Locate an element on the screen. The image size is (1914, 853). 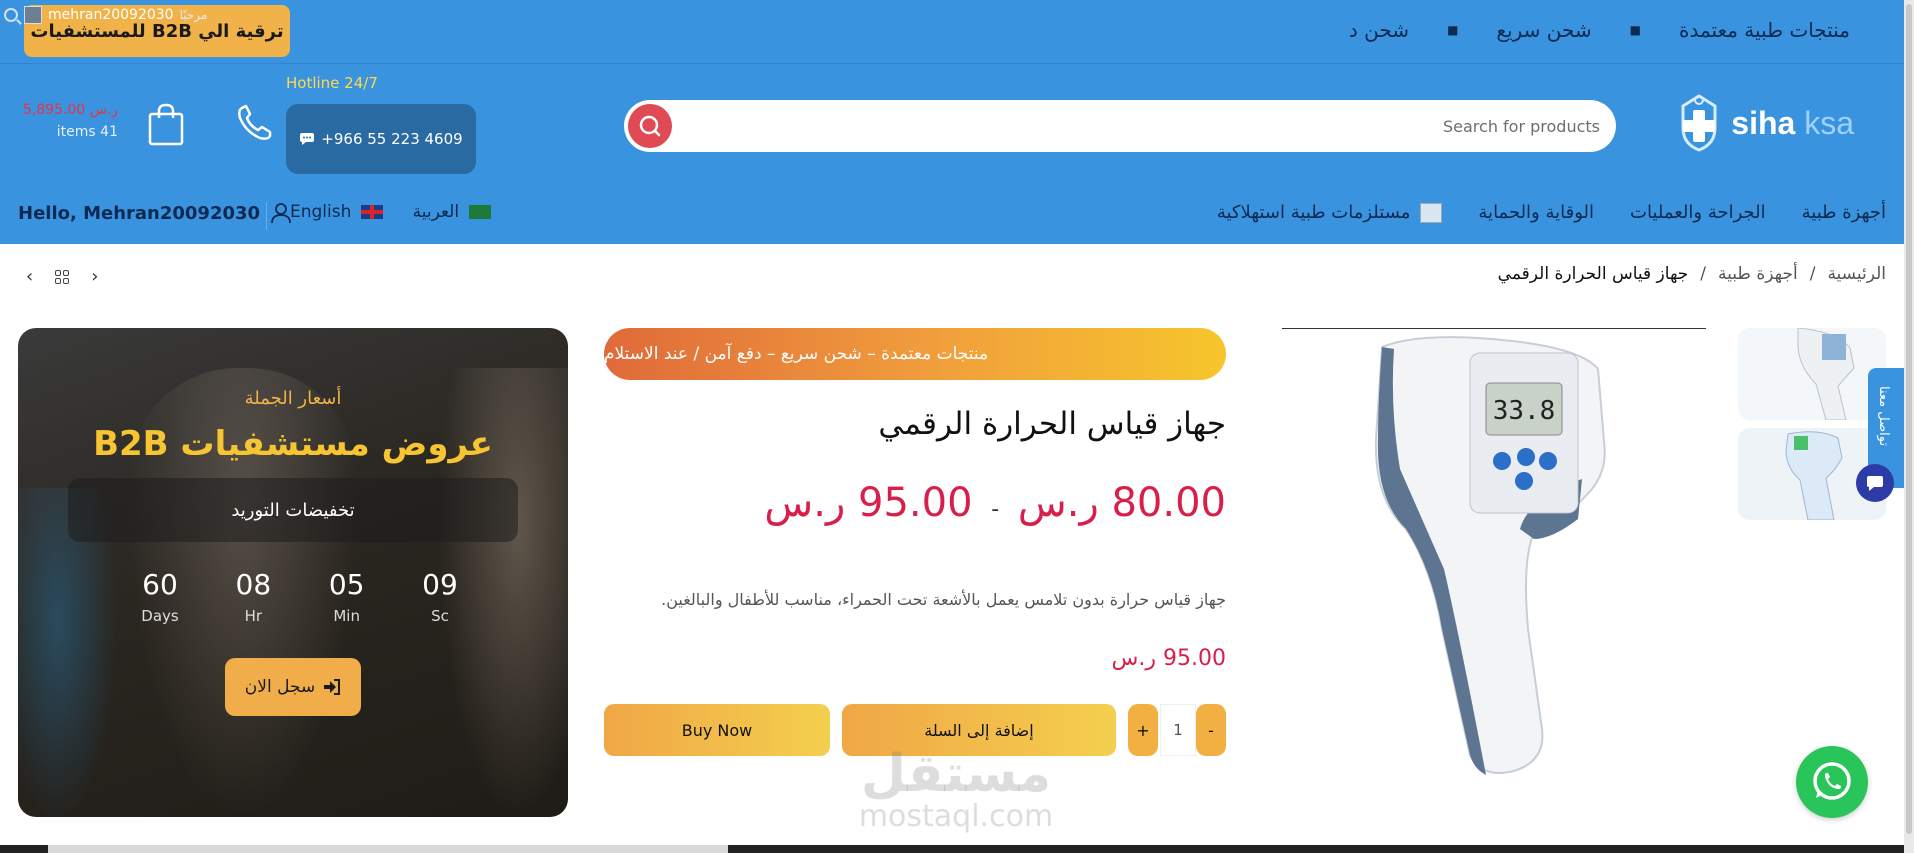
search-bar is located at coordinates (1120, 126).